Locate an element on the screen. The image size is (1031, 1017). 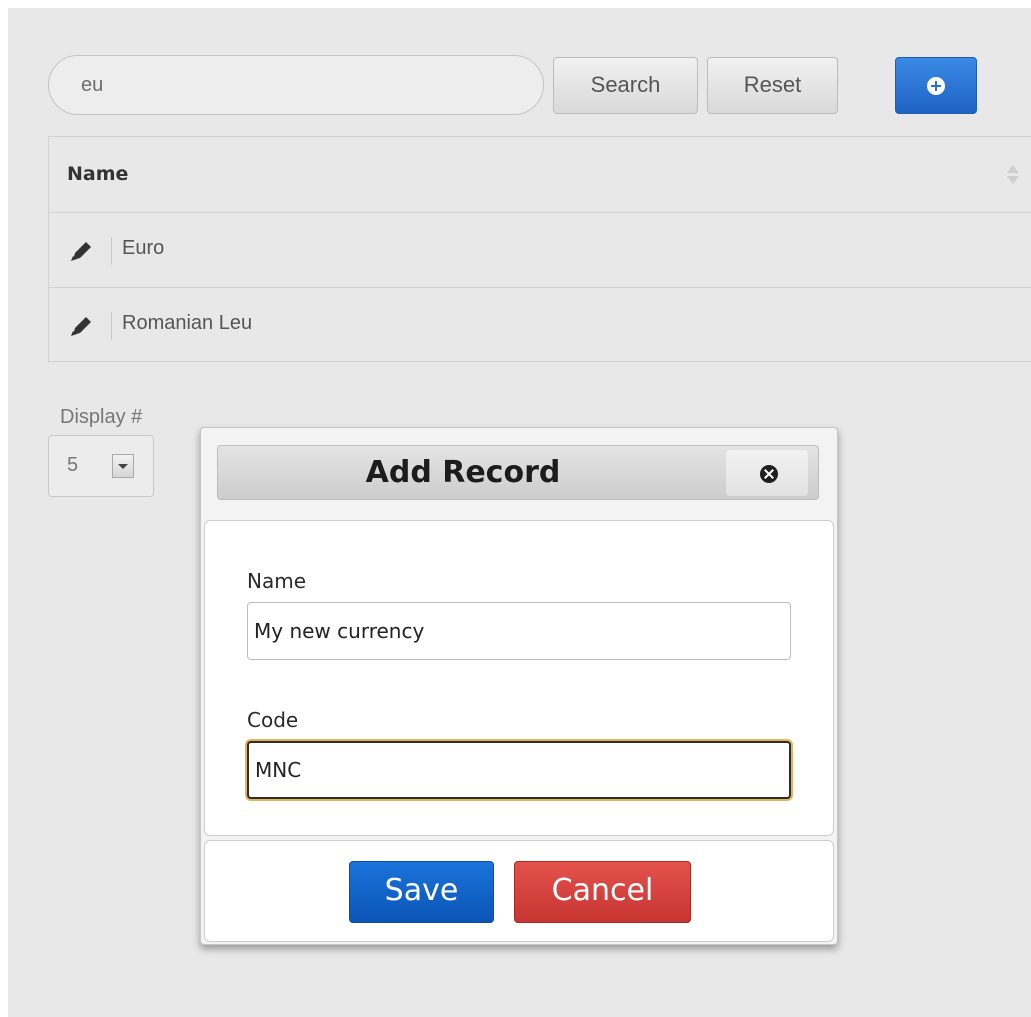
cell-name: Romanian Leu is located at coordinates (187, 323).